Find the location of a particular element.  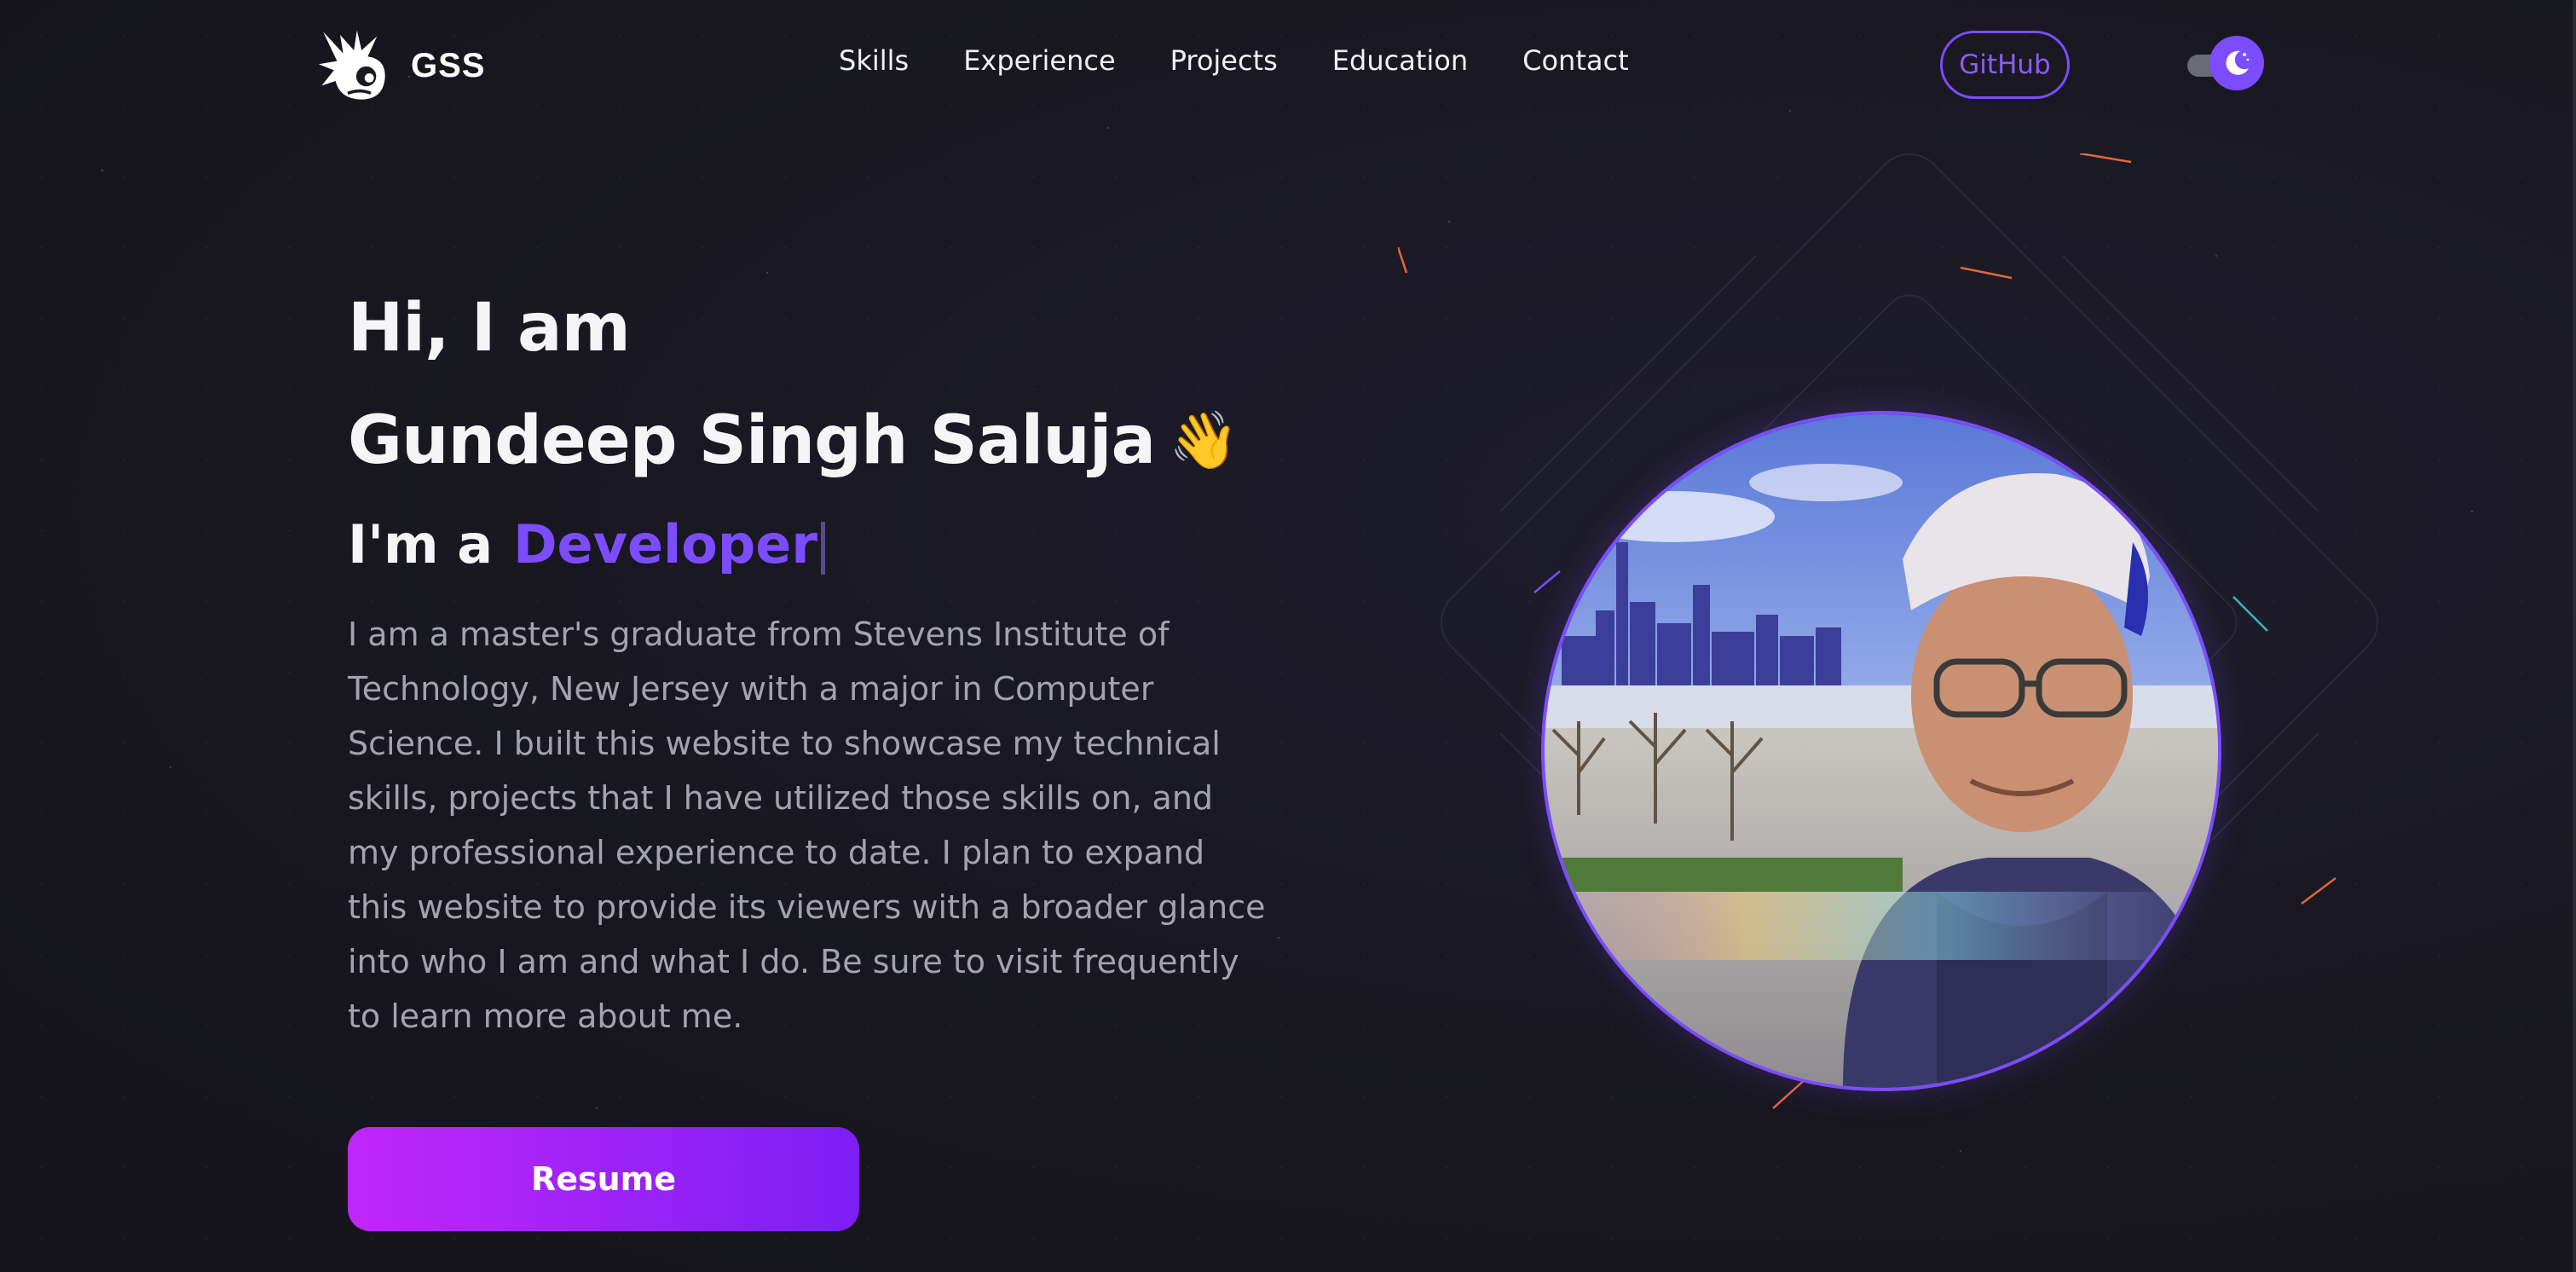

profile-photo is located at coordinates (1881, 751).